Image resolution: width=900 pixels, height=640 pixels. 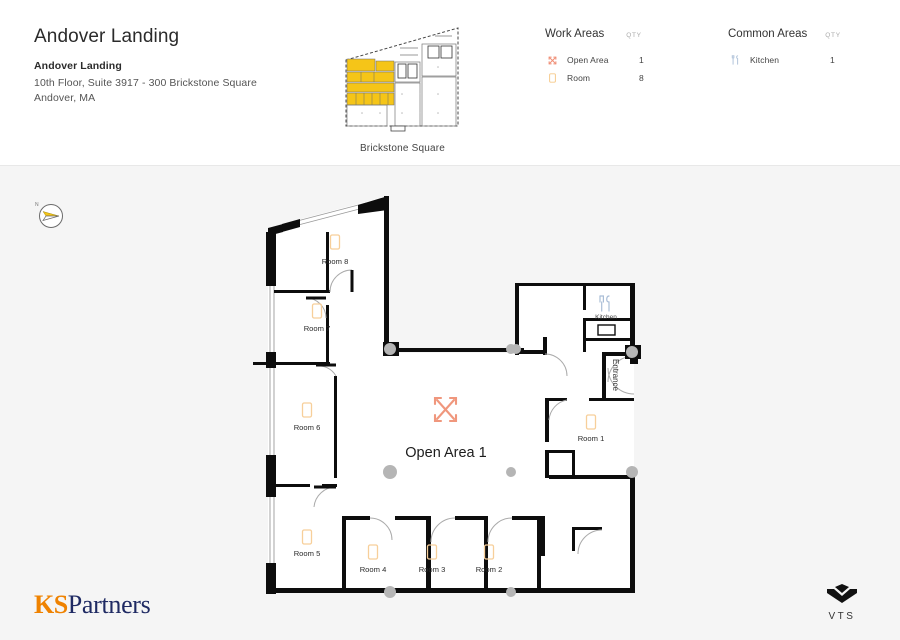 What do you see at coordinates (432, 569) in the screenshot?
I see `room-label: Room 3` at bounding box center [432, 569].